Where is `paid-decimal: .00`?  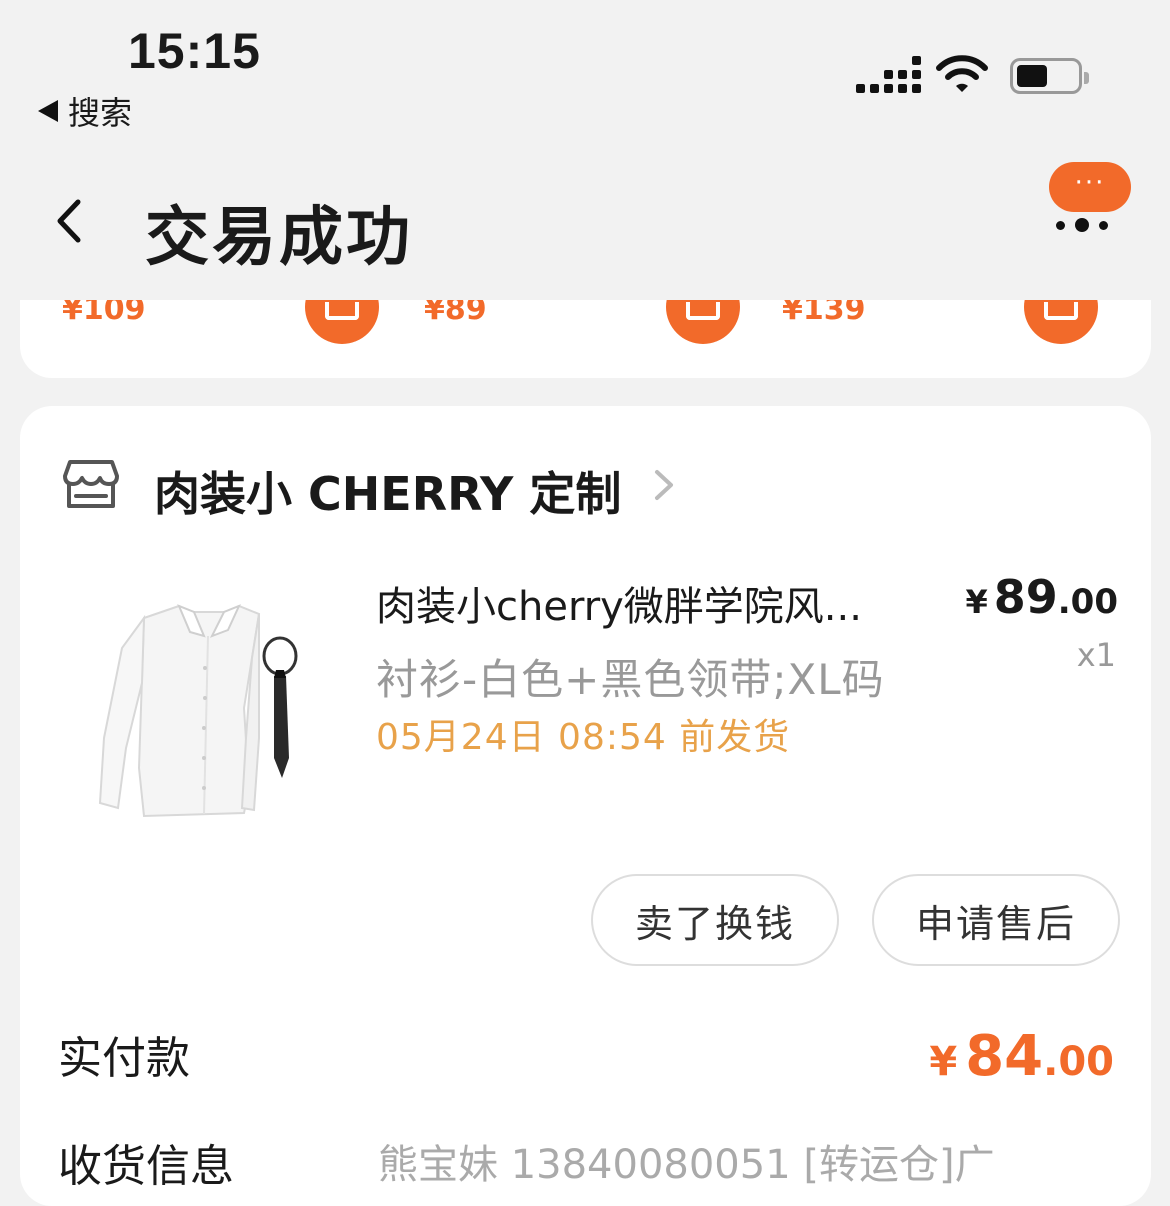 paid-decimal: .00 is located at coordinates (1078, 1062).